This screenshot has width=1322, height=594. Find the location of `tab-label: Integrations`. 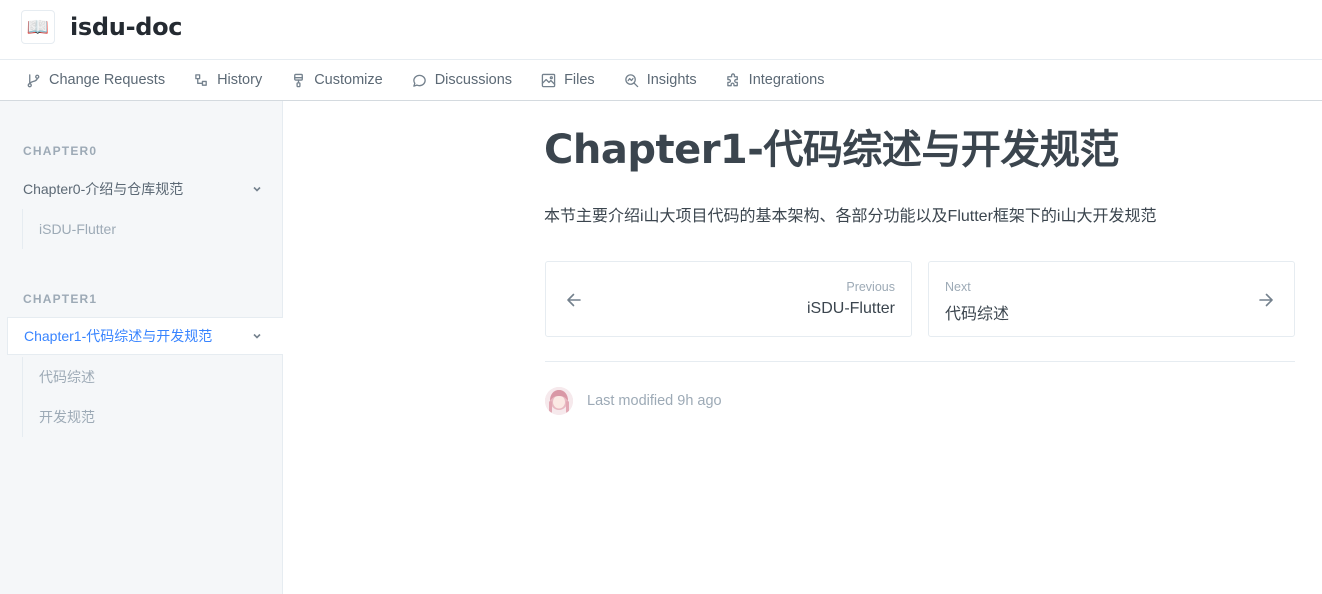

tab-label: Integrations is located at coordinates (786, 80).